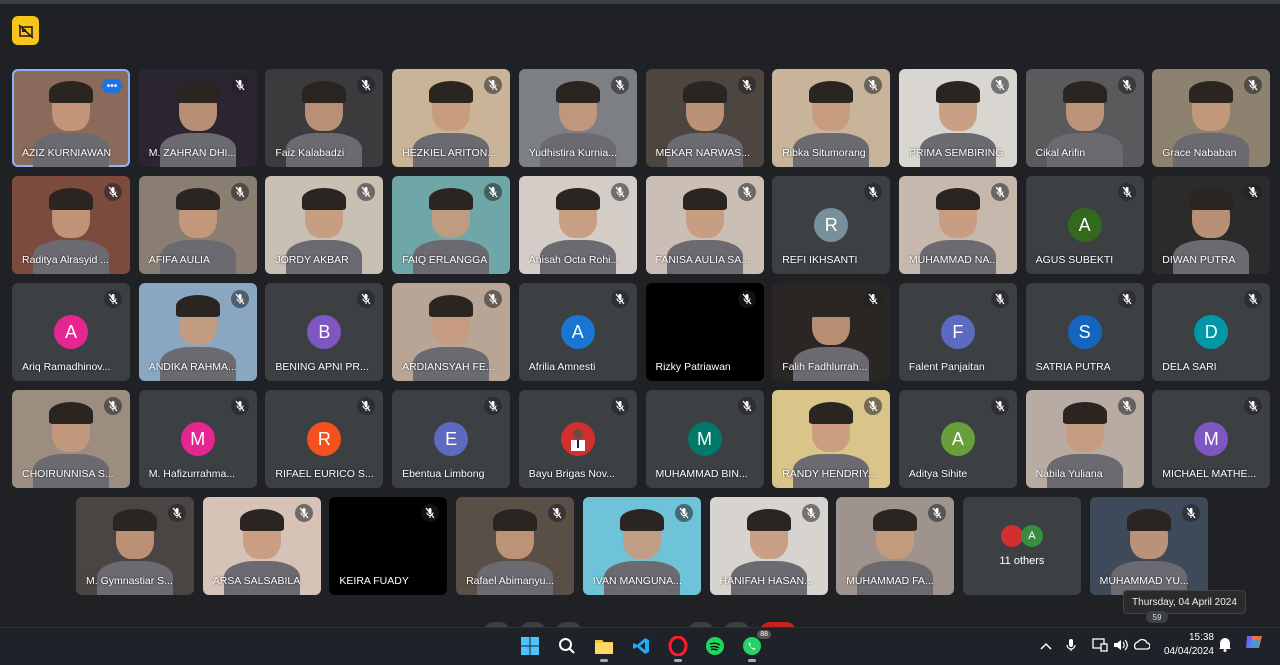  I want to click on participant-tile: DIWAN PUTRA, so click(1211, 225).